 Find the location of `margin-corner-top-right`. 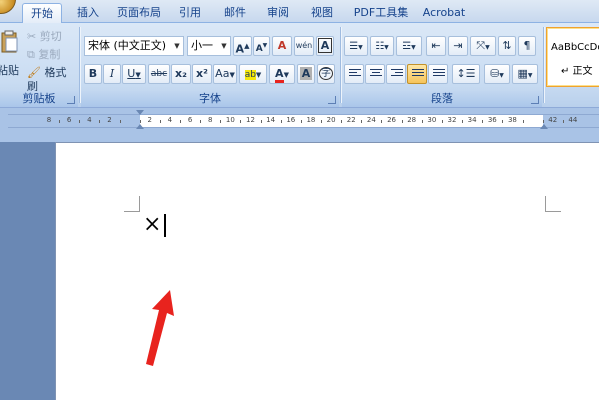

margin-corner-top-right is located at coordinates (553, 204).